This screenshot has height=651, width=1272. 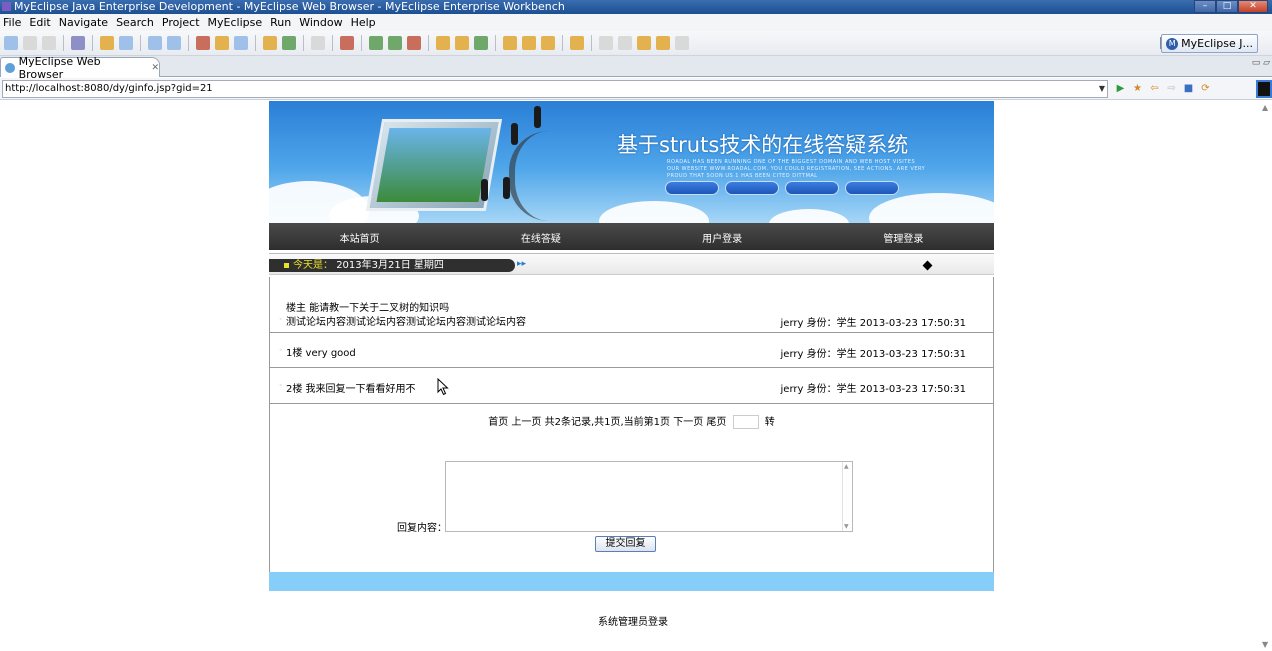 I want to click on stop-icon: ■, so click(x=1188, y=88).